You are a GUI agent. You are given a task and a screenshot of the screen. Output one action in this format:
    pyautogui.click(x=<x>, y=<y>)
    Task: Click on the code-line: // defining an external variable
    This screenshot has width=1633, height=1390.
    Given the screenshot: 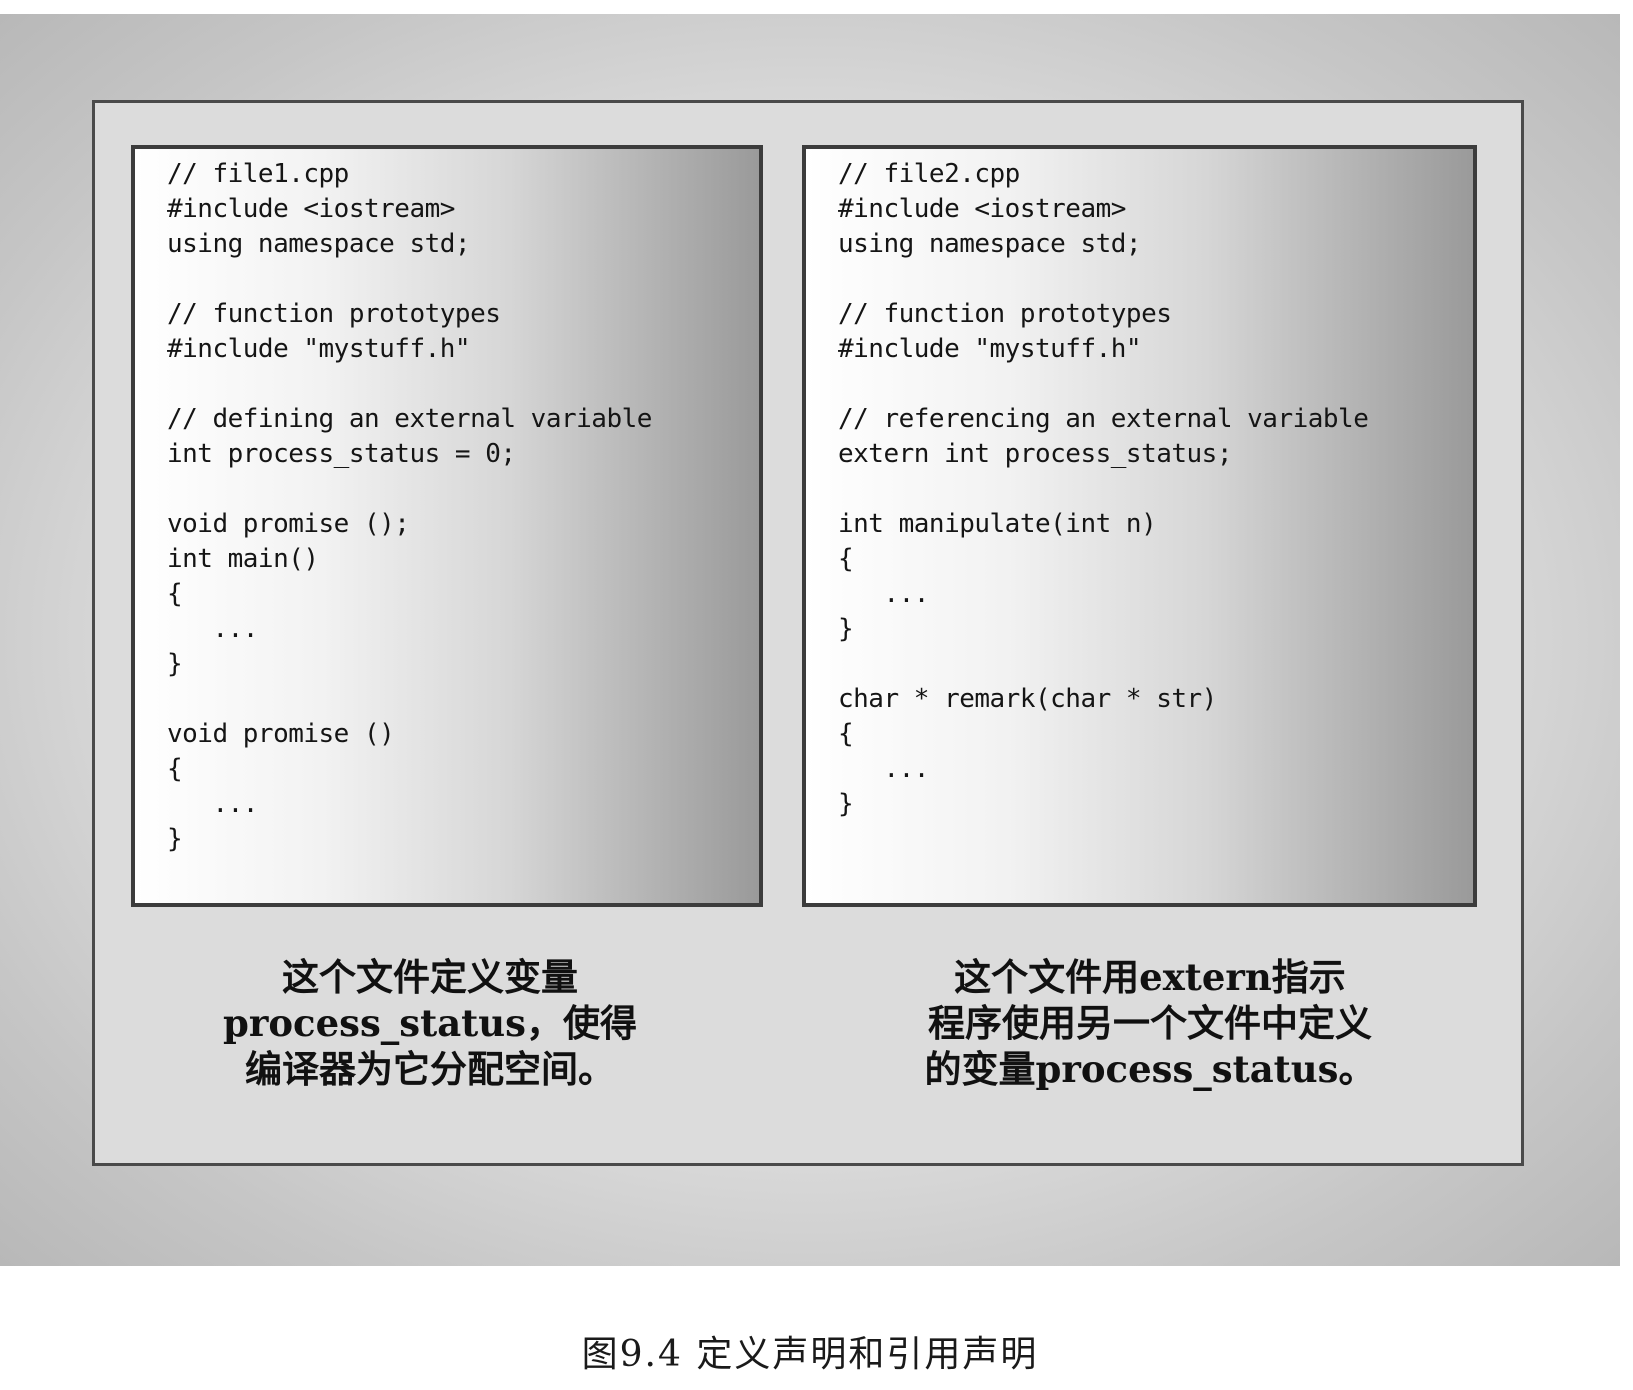 What is the action you would take?
    pyautogui.click(x=409, y=419)
    